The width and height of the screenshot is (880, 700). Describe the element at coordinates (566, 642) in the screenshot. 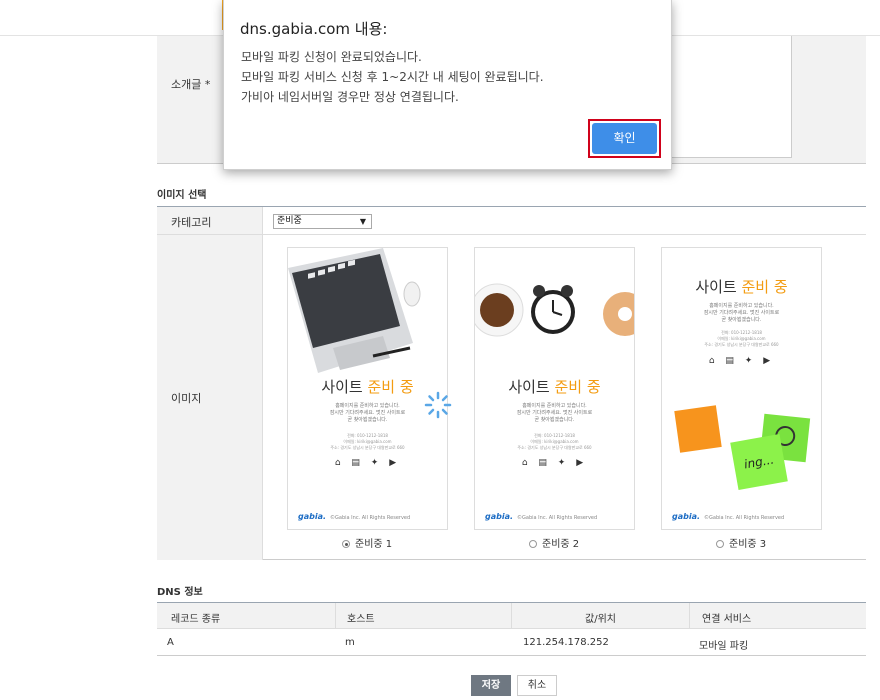

I see `value-cell: 121.254.178.252` at that location.